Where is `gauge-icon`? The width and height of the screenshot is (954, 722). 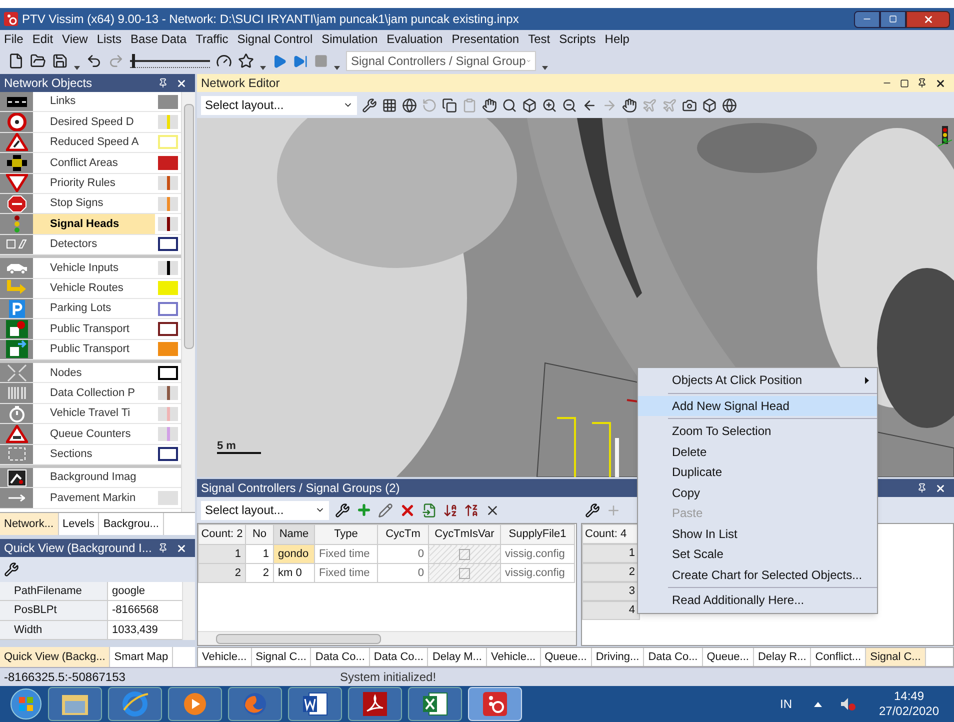 gauge-icon is located at coordinates (224, 61).